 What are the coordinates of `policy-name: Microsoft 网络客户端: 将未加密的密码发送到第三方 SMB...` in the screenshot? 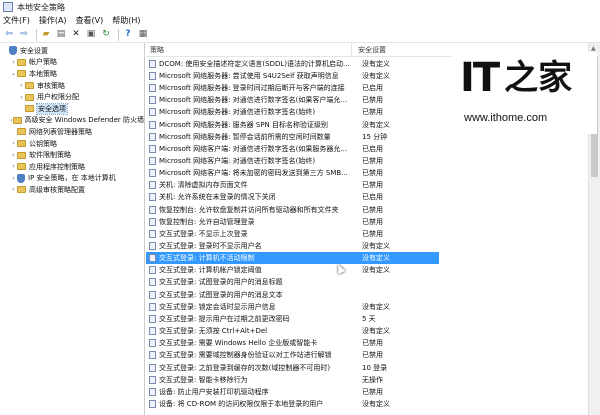 It's located at (253, 173).